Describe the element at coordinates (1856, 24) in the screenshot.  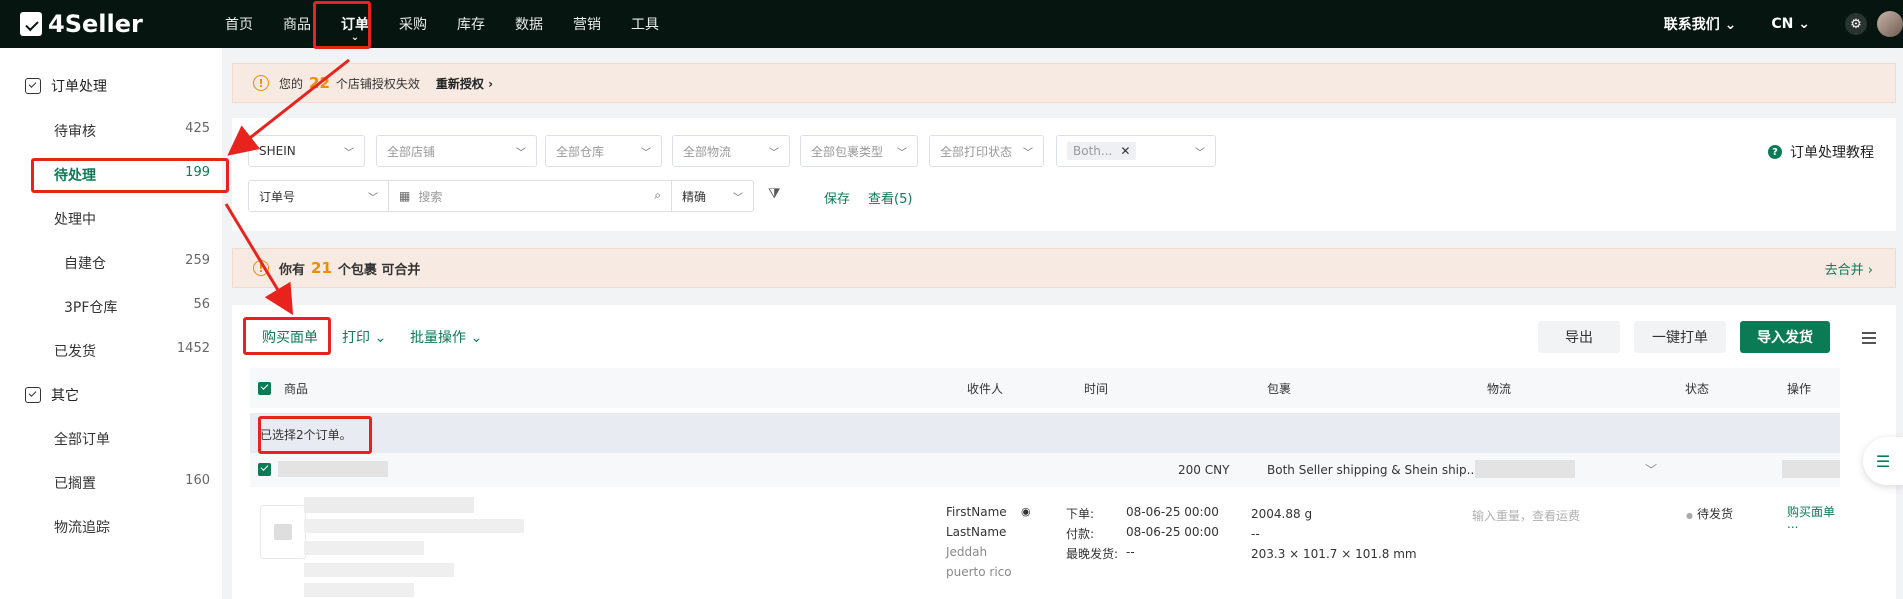
I see `settings-gear-icon: ⚙` at that location.